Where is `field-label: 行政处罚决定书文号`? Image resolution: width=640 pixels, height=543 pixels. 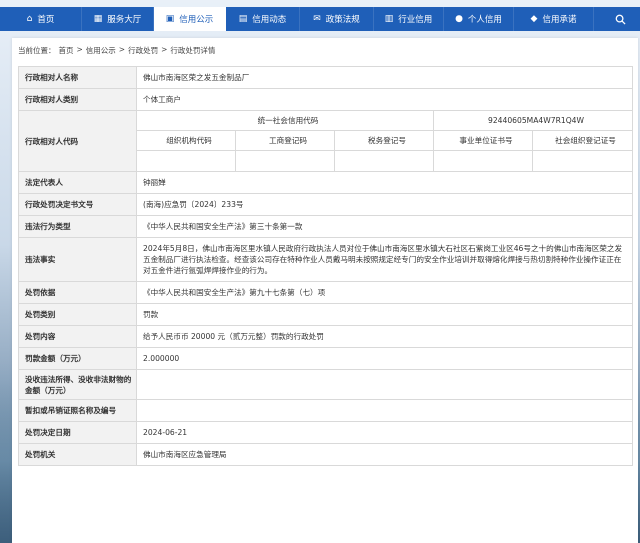
field-label: 行政处罚决定书文号 is located at coordinates (77, 204).